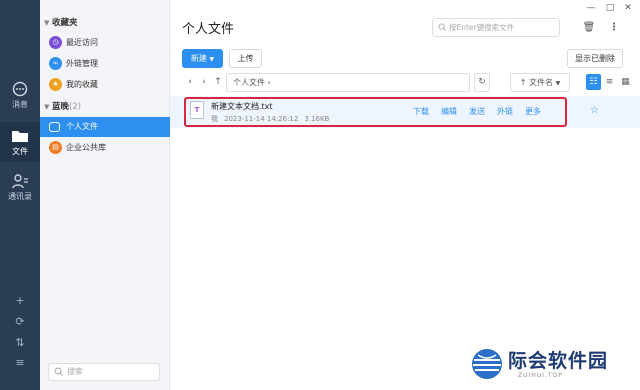 The height and width of the screenshot is (390, 640). I want to click on nav-item-label: 最近访问, so click(82, 42).